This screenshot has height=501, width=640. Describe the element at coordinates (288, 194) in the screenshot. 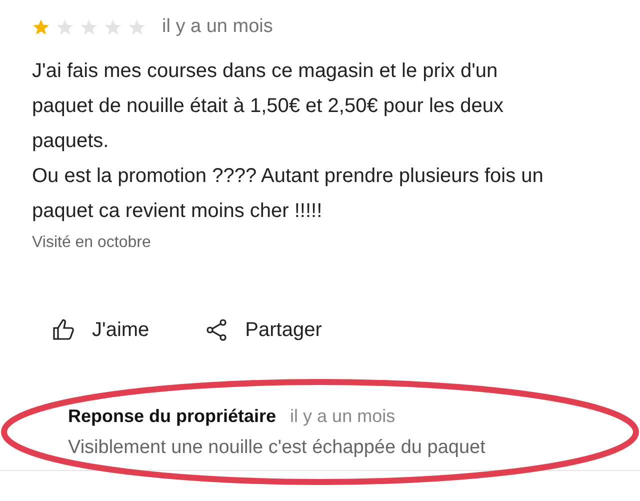

I see `review-text: Ou est la promotion ???? Autant prendre plusieurs fois un paquet ca revient moins cher !!!!!` at that location.